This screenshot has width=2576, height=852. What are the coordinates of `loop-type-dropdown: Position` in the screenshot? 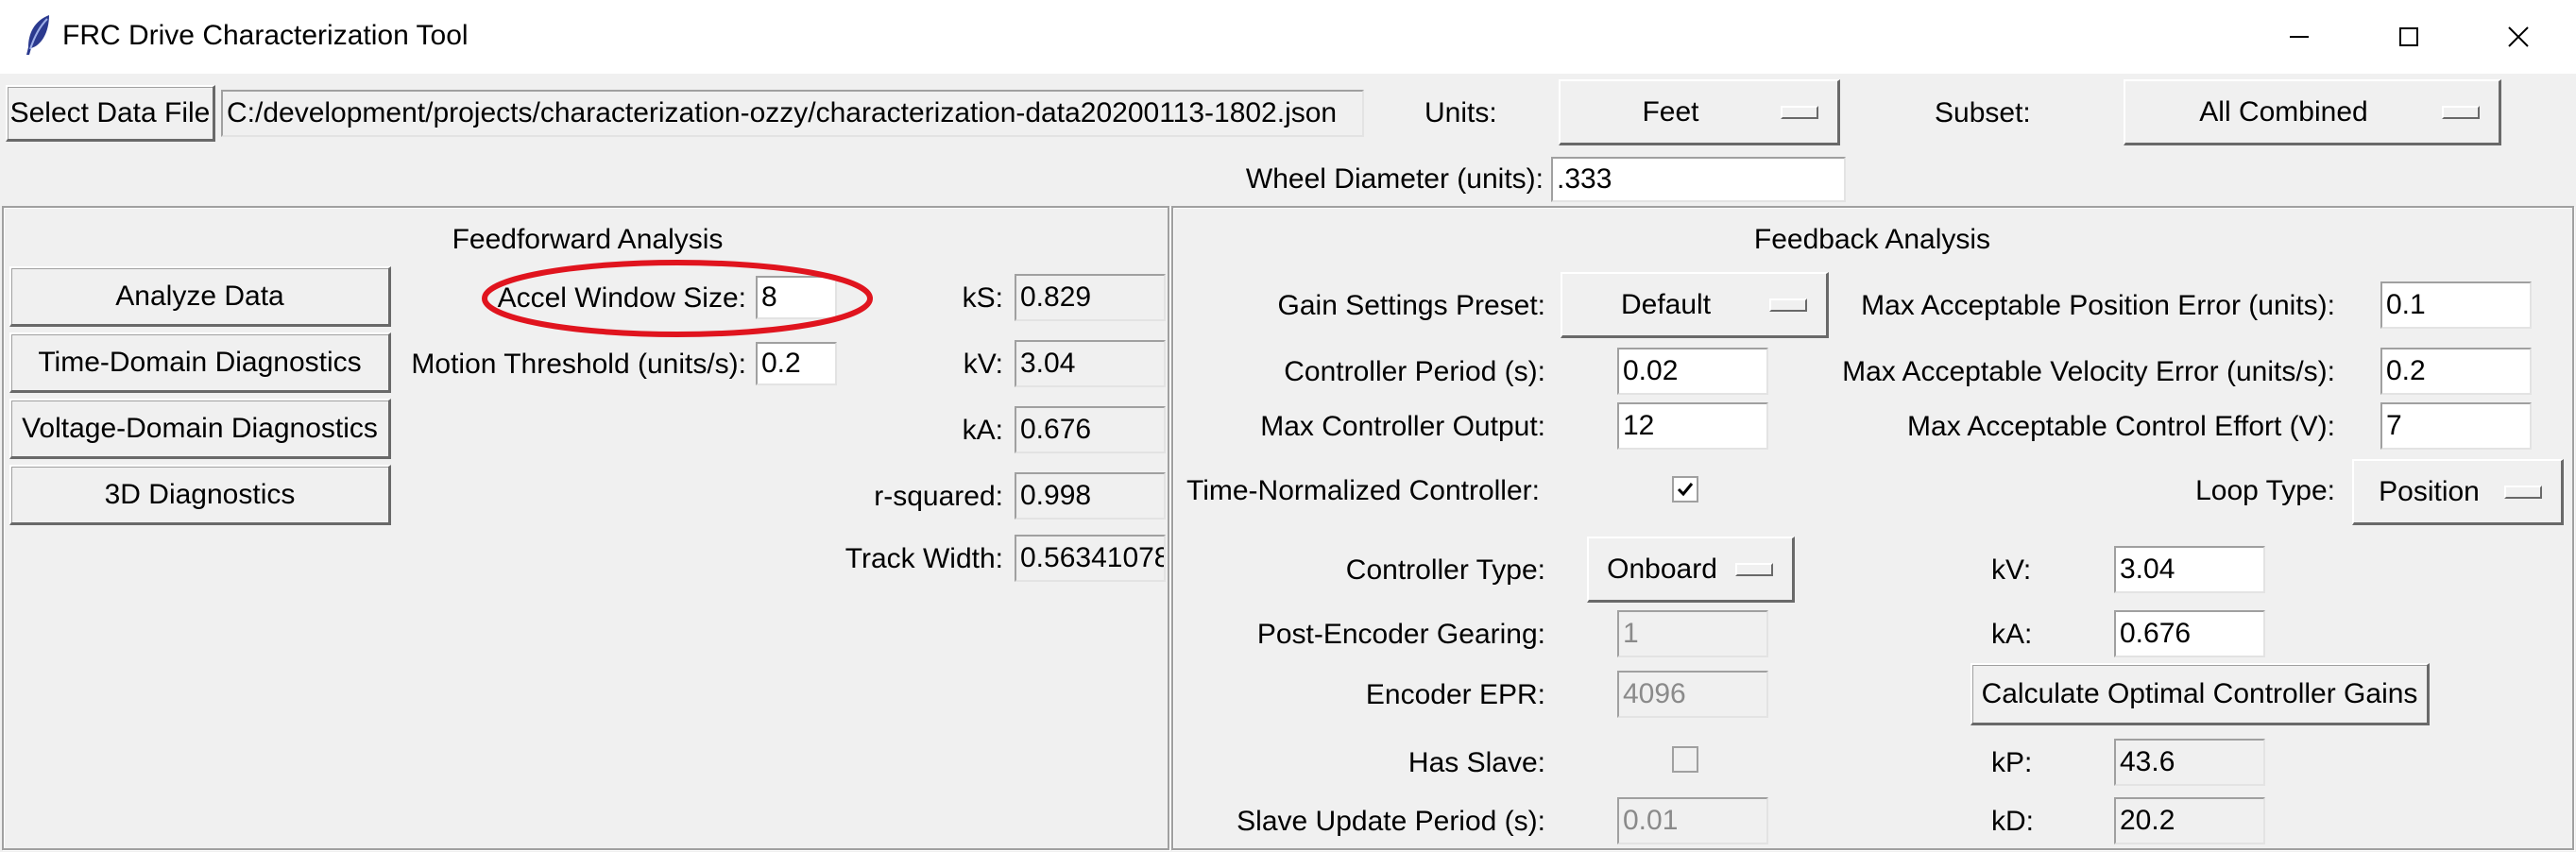 It's located at (2458, 492).